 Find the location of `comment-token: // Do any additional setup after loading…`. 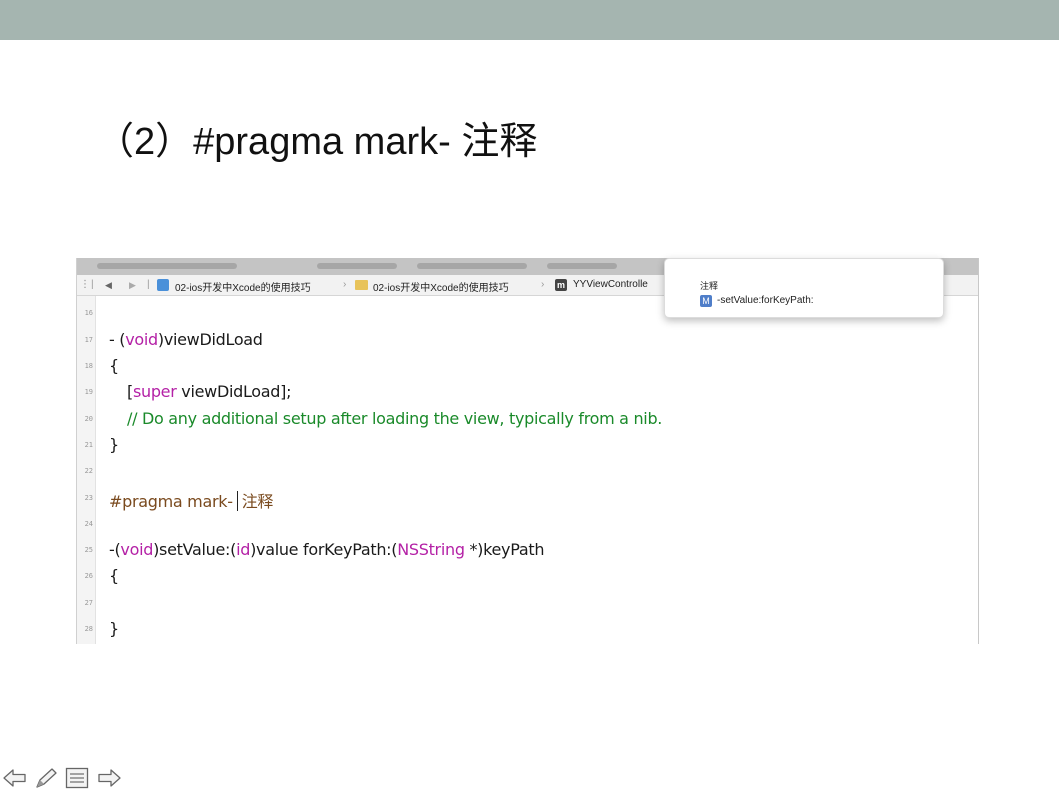

comment-token: // Do any additional setup after loading… is located at coordinates (395, 418).